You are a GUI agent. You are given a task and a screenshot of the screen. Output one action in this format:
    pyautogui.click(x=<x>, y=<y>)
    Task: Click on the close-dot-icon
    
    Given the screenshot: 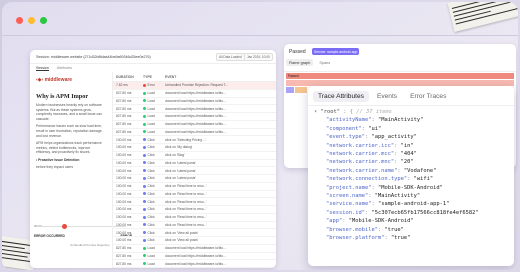 What is the action you would take?
    pyautogui.click(x=19, y=20)
    